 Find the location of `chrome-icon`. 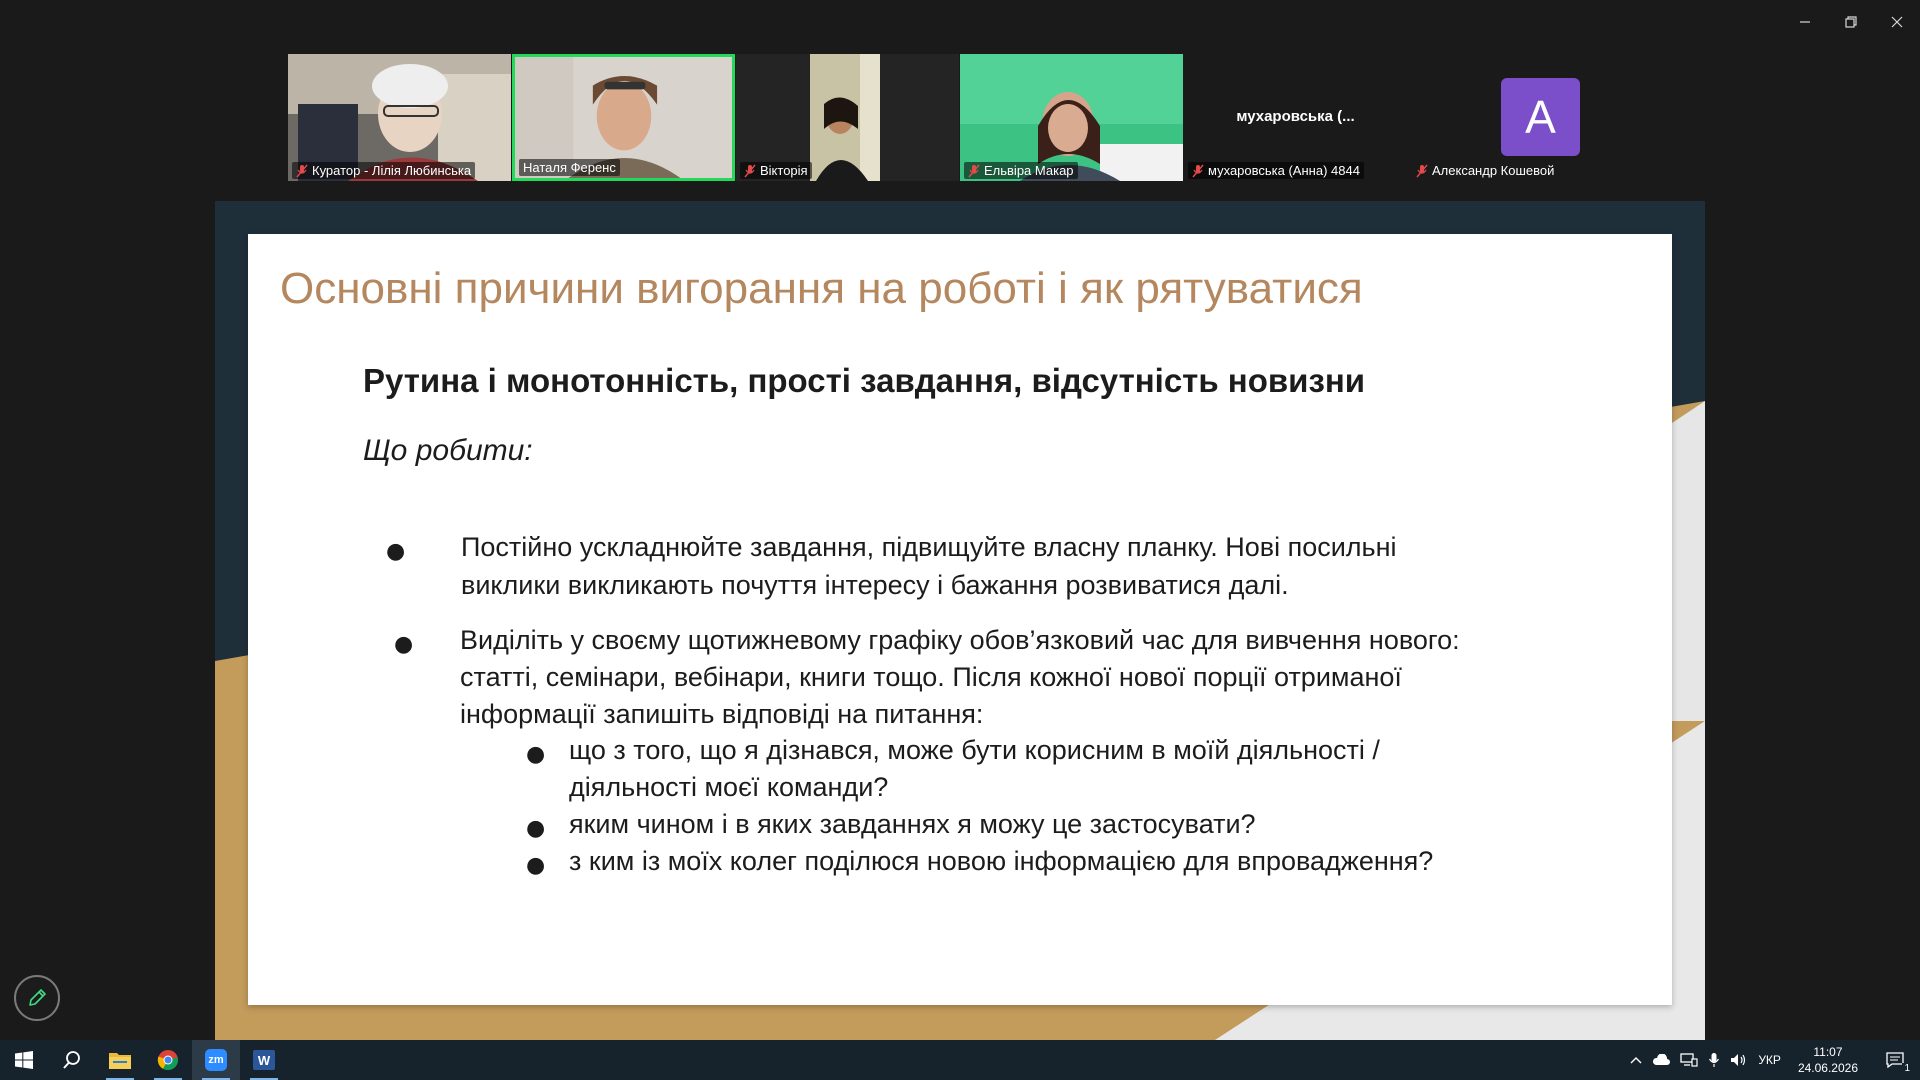

chrome-icon is located at coordinates (167, 1060).